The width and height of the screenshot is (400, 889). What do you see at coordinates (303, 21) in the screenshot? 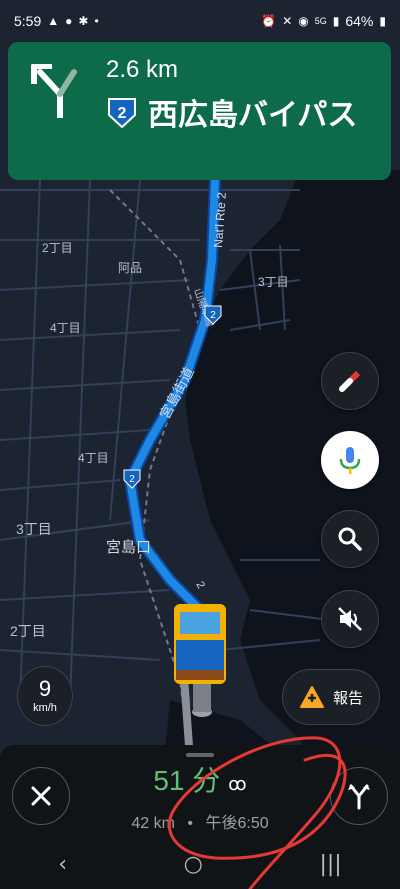
I see `location-icon: ◉` at bounding box center [303, 21].